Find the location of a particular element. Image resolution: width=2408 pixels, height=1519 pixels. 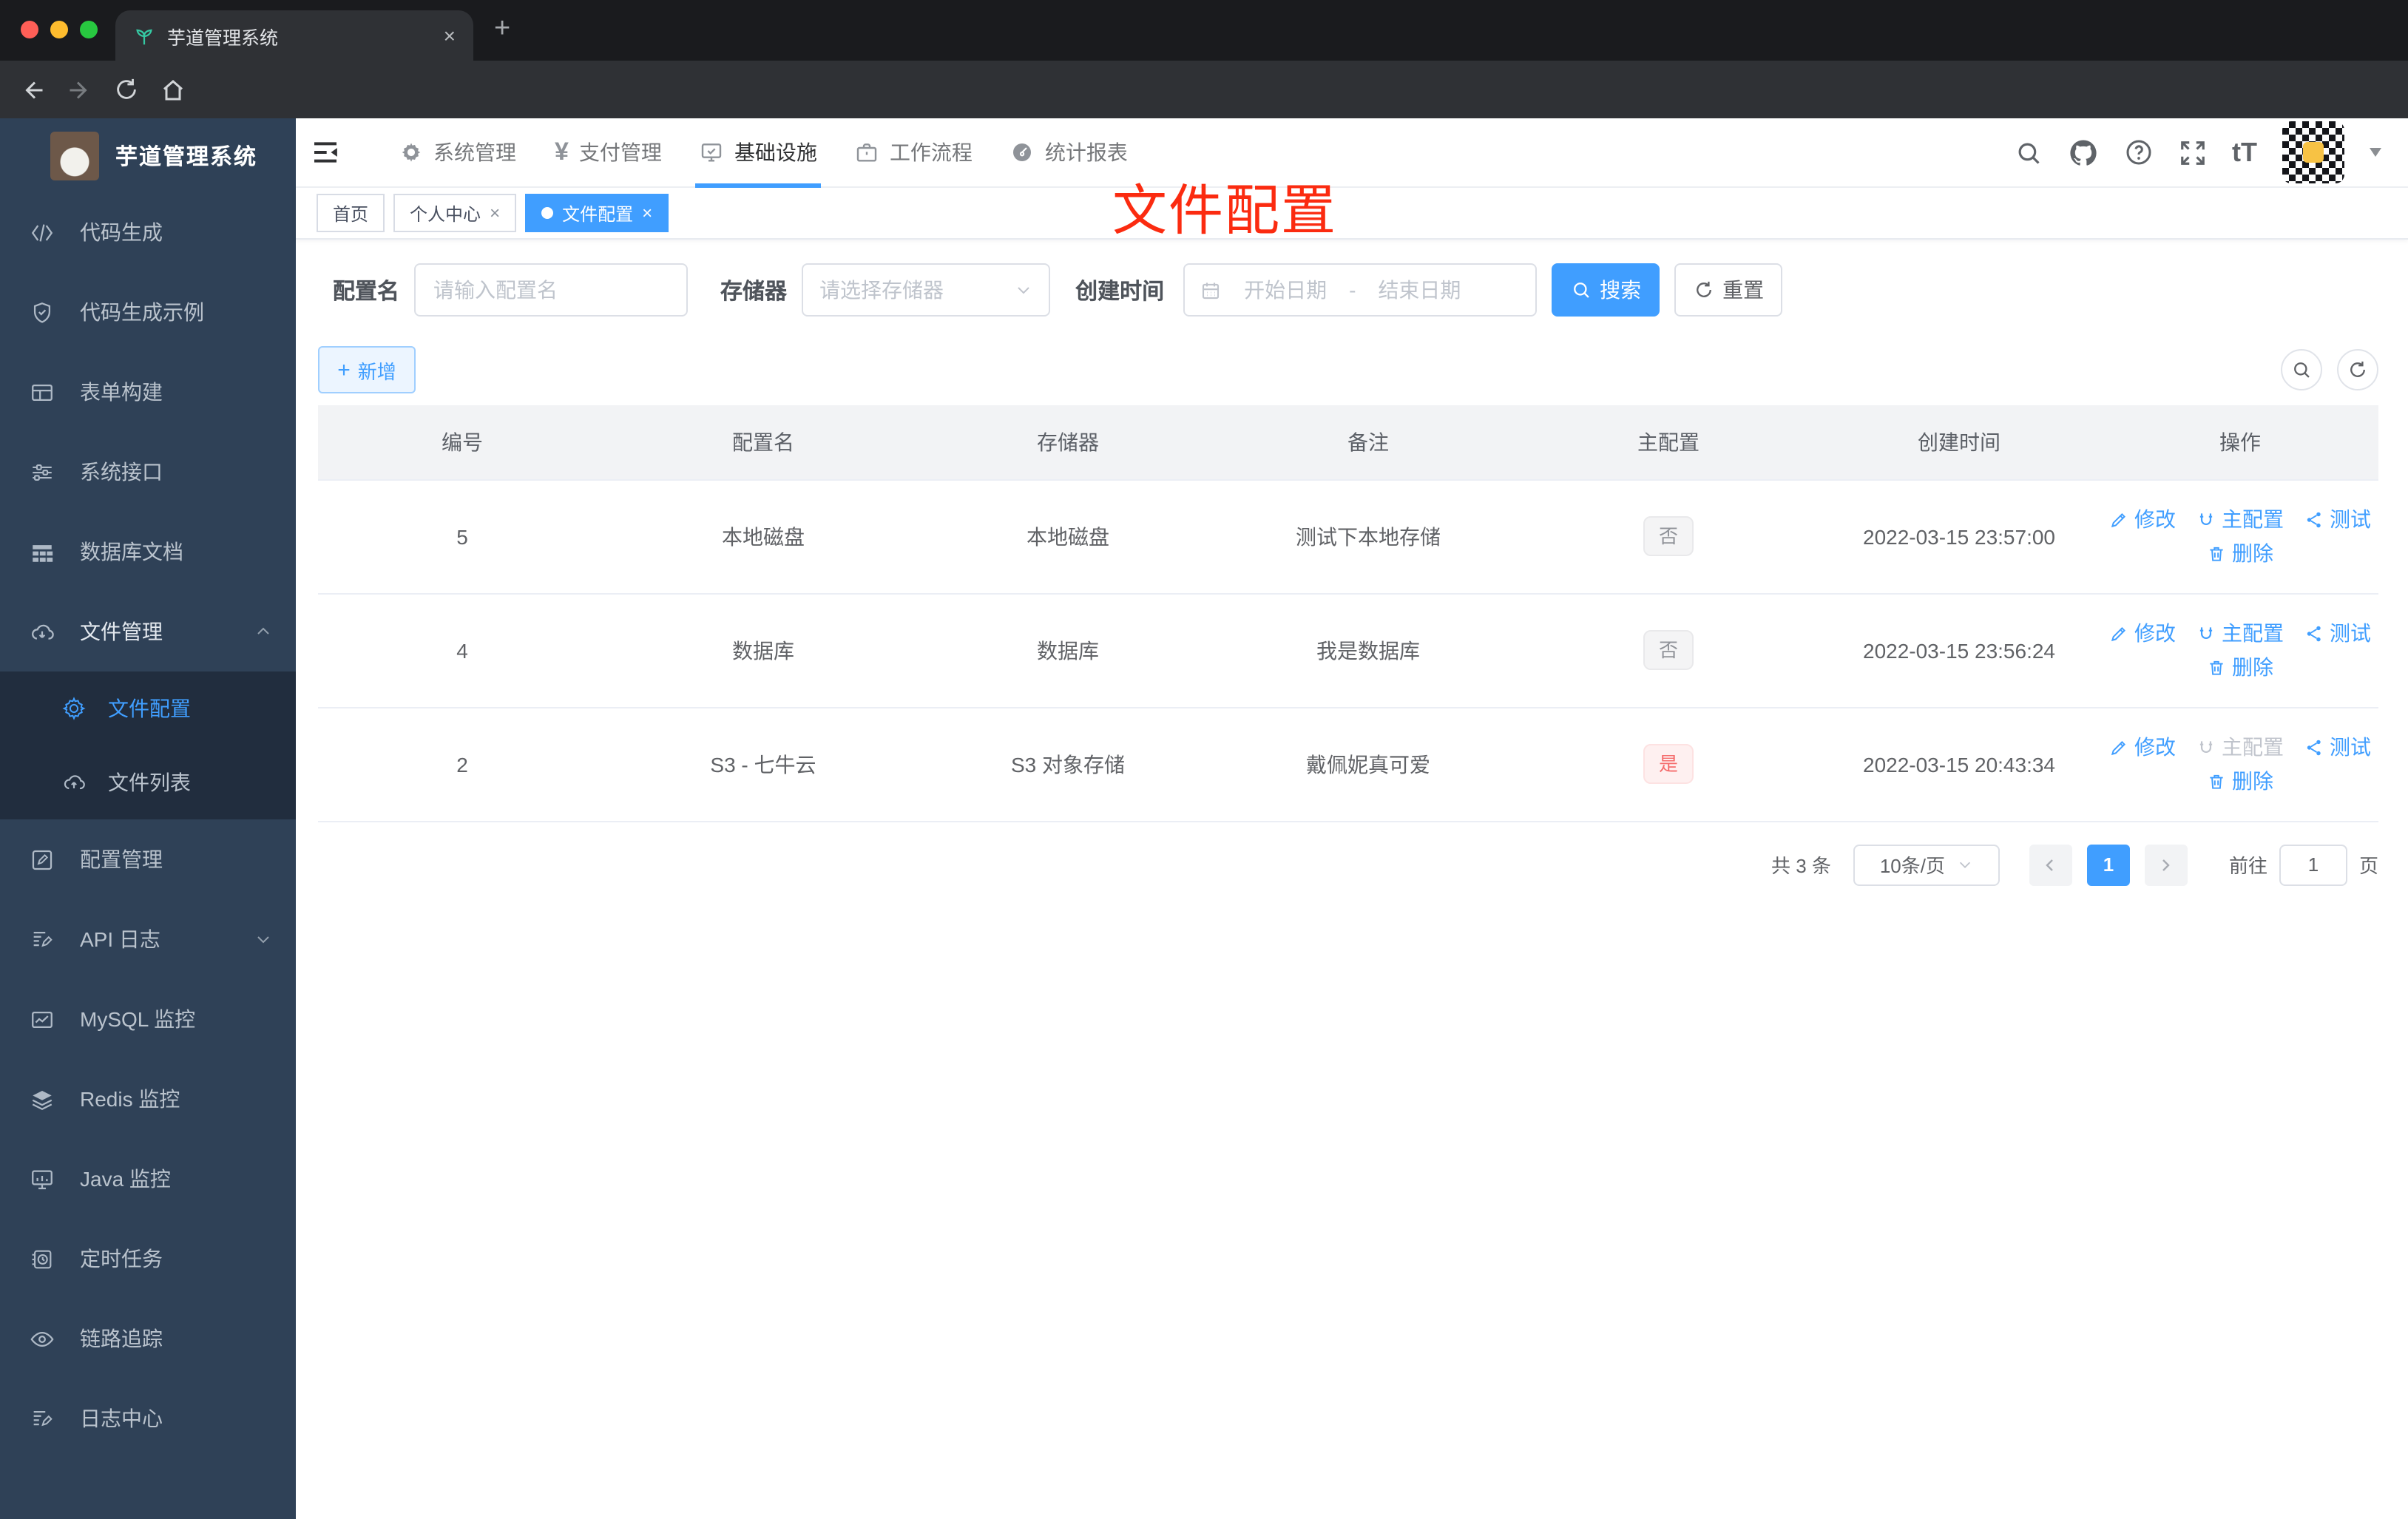

table-row: 4 数据库 数据库 我是数据库 否 2022-03-15 23:56:24 修改 is located at coordinates (1348, 650).